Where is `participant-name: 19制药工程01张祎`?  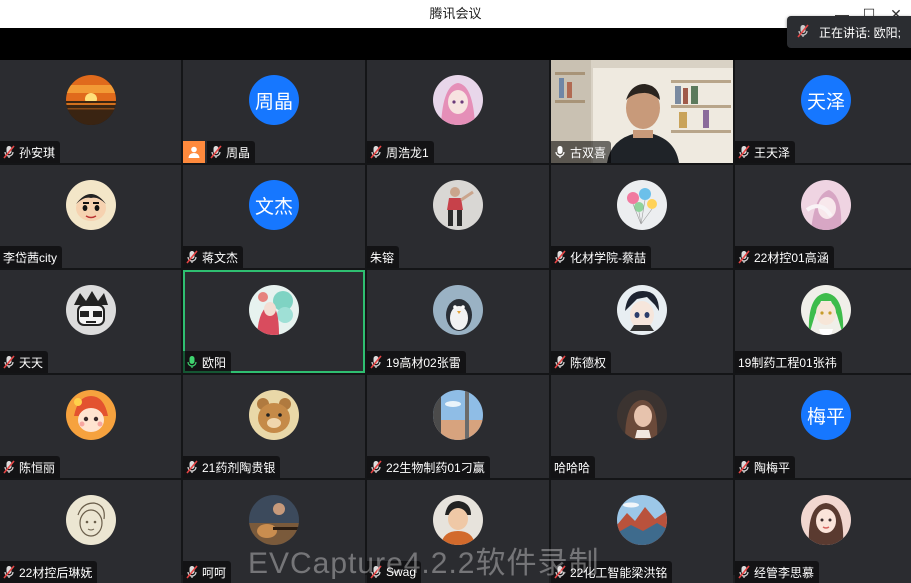 participant-name: 19制药工程01张祎 is located at coordinates (787, 362).